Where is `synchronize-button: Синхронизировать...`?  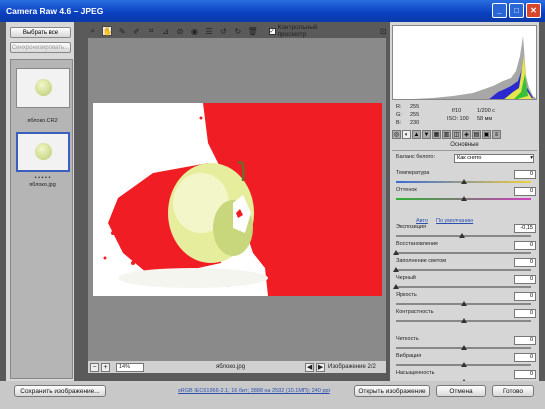
synchronize-button: Синхронизировать... is located at coordinates (40, 47).